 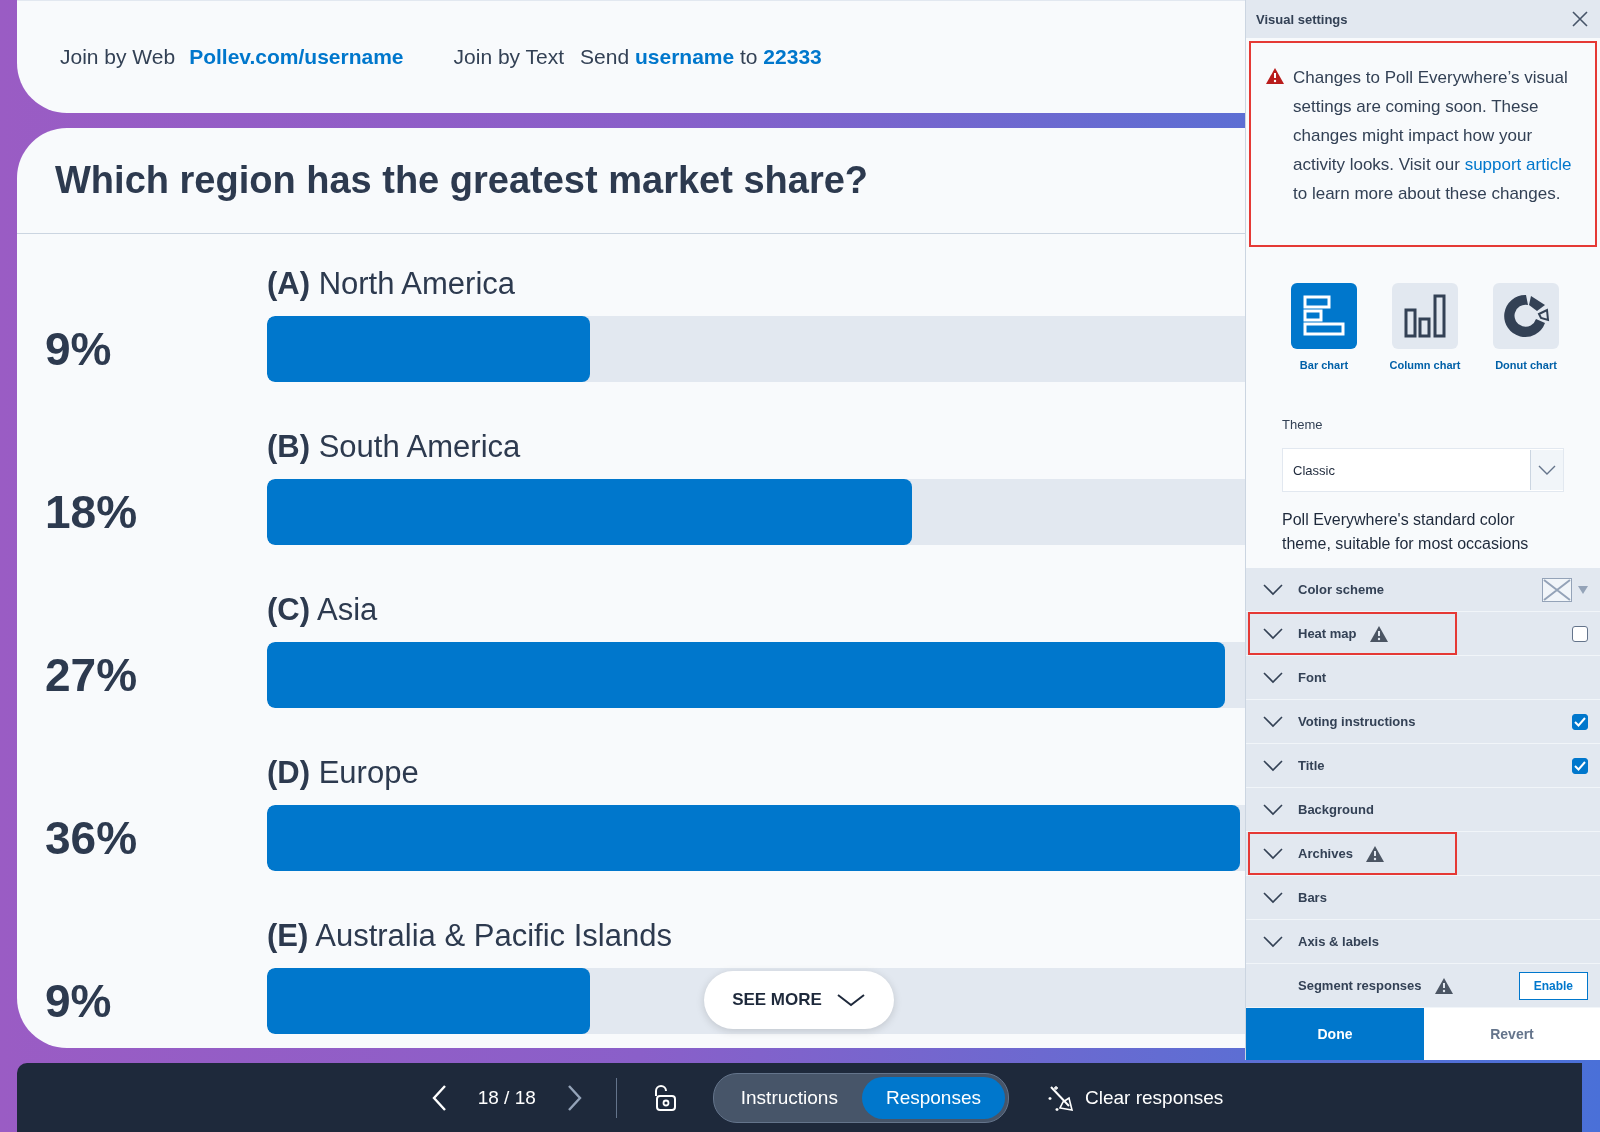 I want to click on join-url-link: Pollev.com/username, so click(x=296, y=57).